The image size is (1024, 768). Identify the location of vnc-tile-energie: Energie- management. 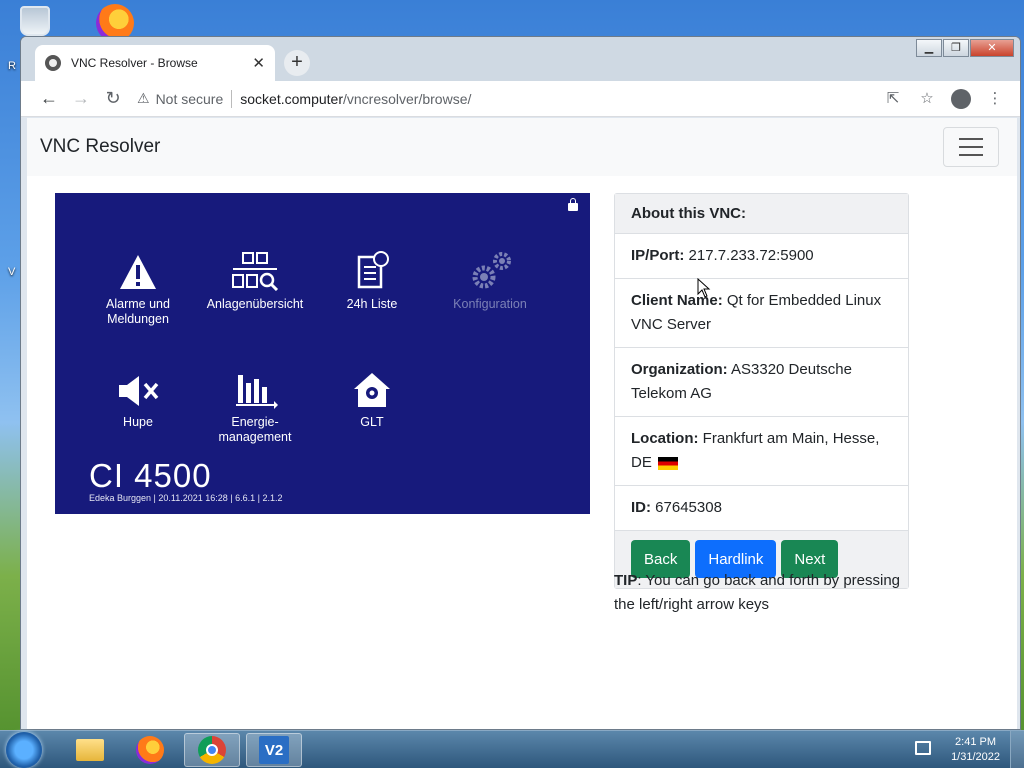
(255, 404).